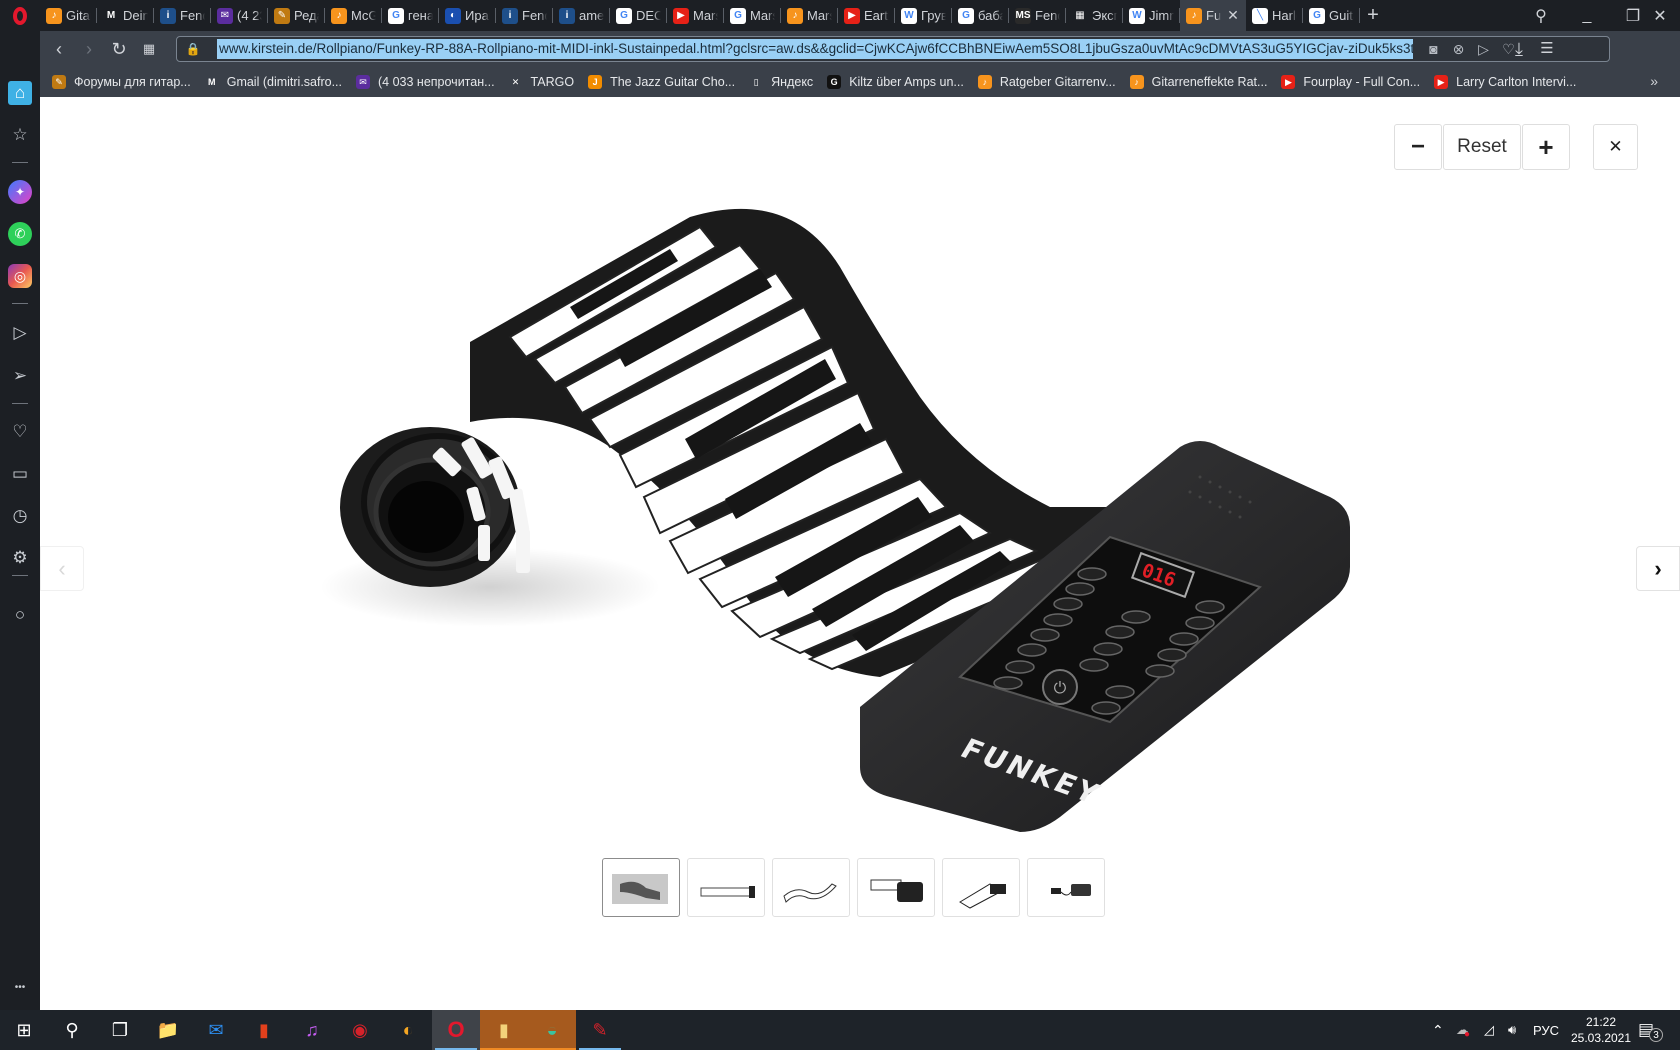 Image resolution: width=1680 pixels, height=1050 pixels. Describe the element at coordinates (120, 1030) in the screenshot. I see `task-view-icon: ❐` at that location.